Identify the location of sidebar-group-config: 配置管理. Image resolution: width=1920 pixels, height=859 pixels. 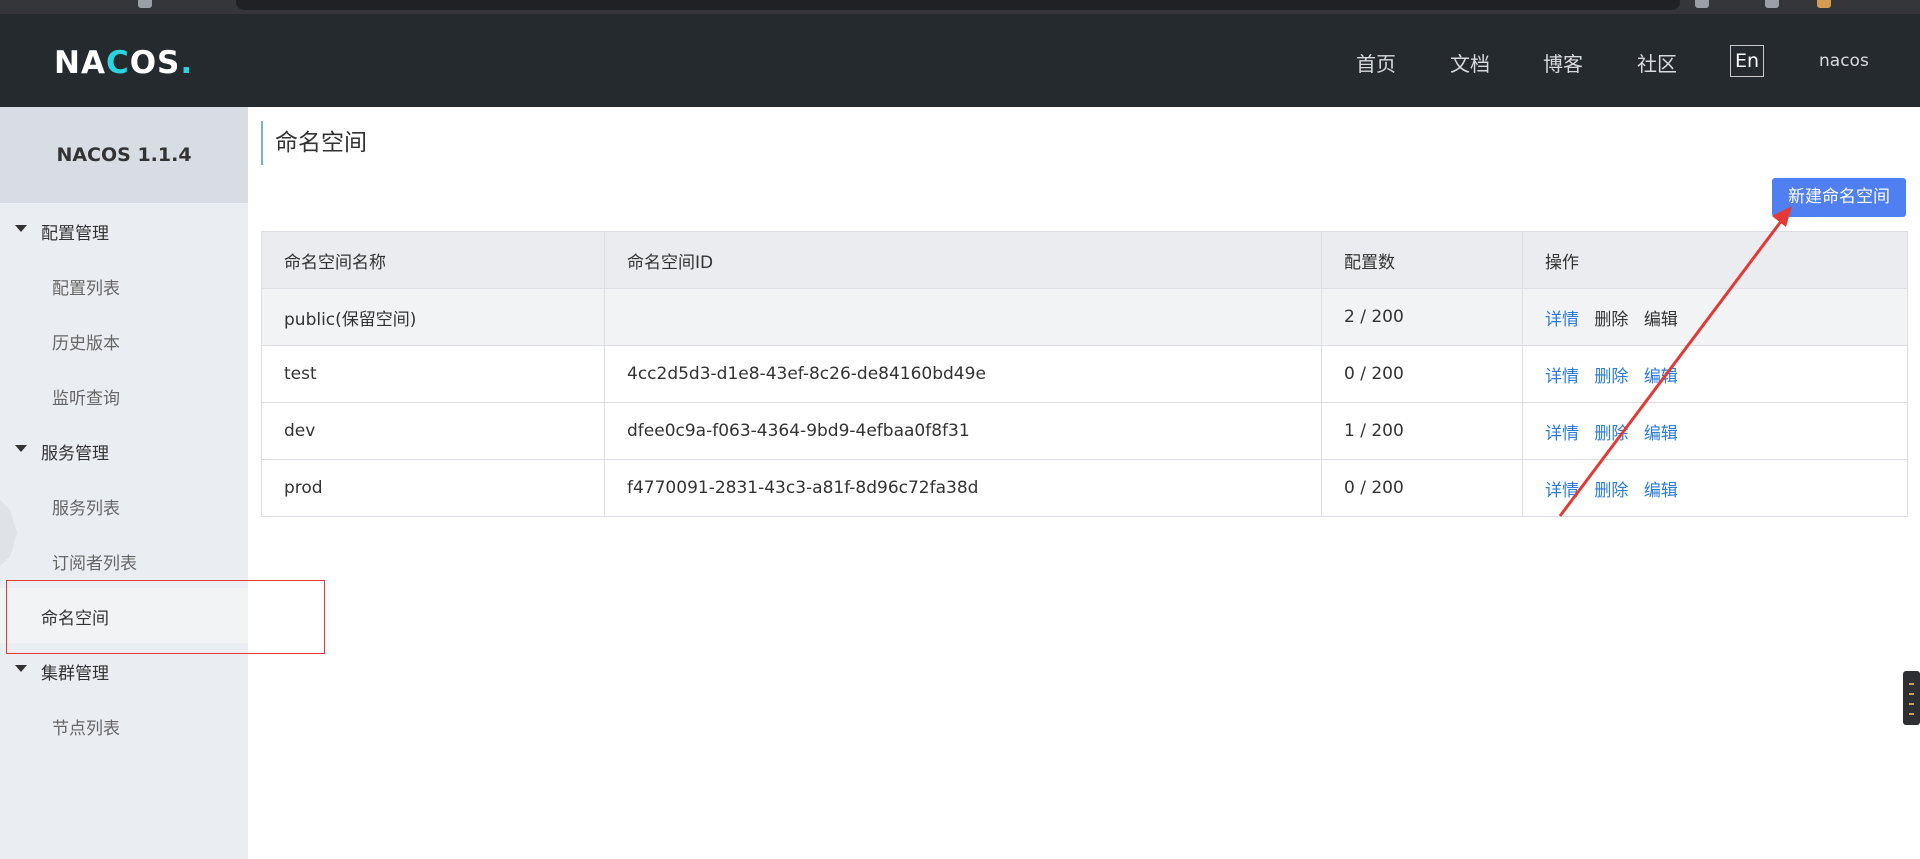
(124, 230).